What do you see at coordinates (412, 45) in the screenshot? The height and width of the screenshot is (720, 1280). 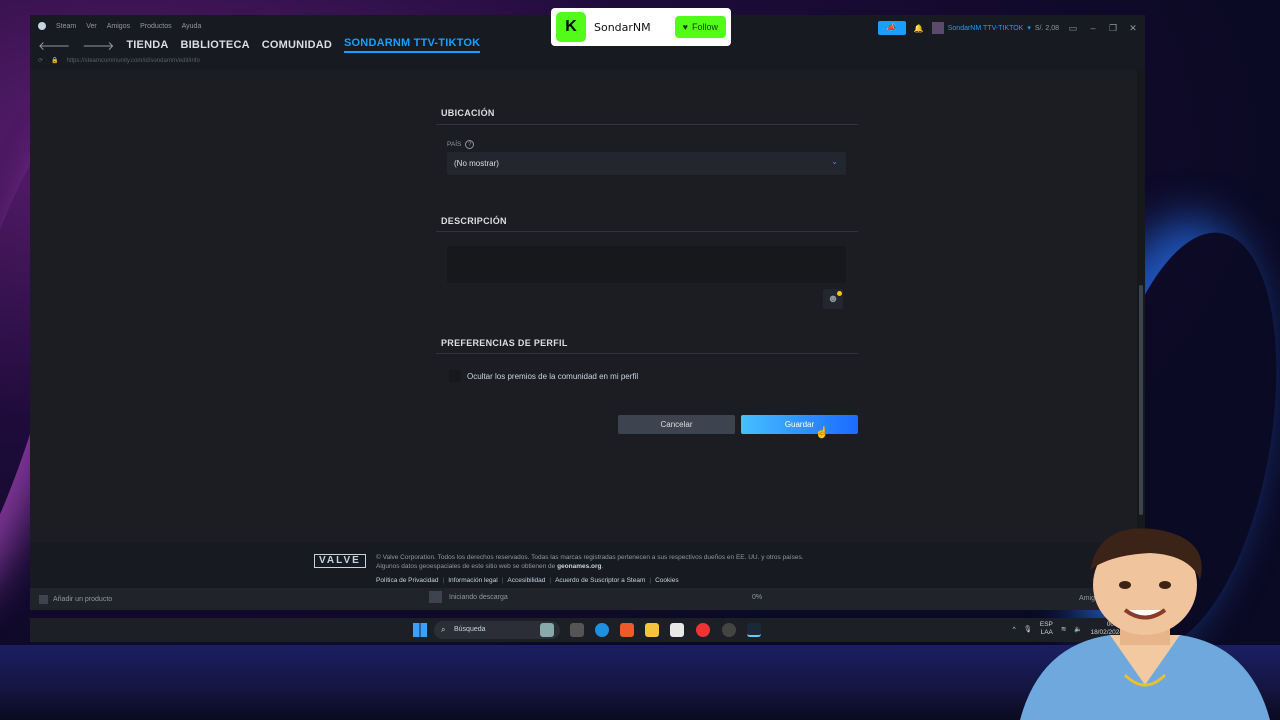 I see `nav-profile: SONDARNM TTV-TIKTOK` at bounding box center [412, 45].